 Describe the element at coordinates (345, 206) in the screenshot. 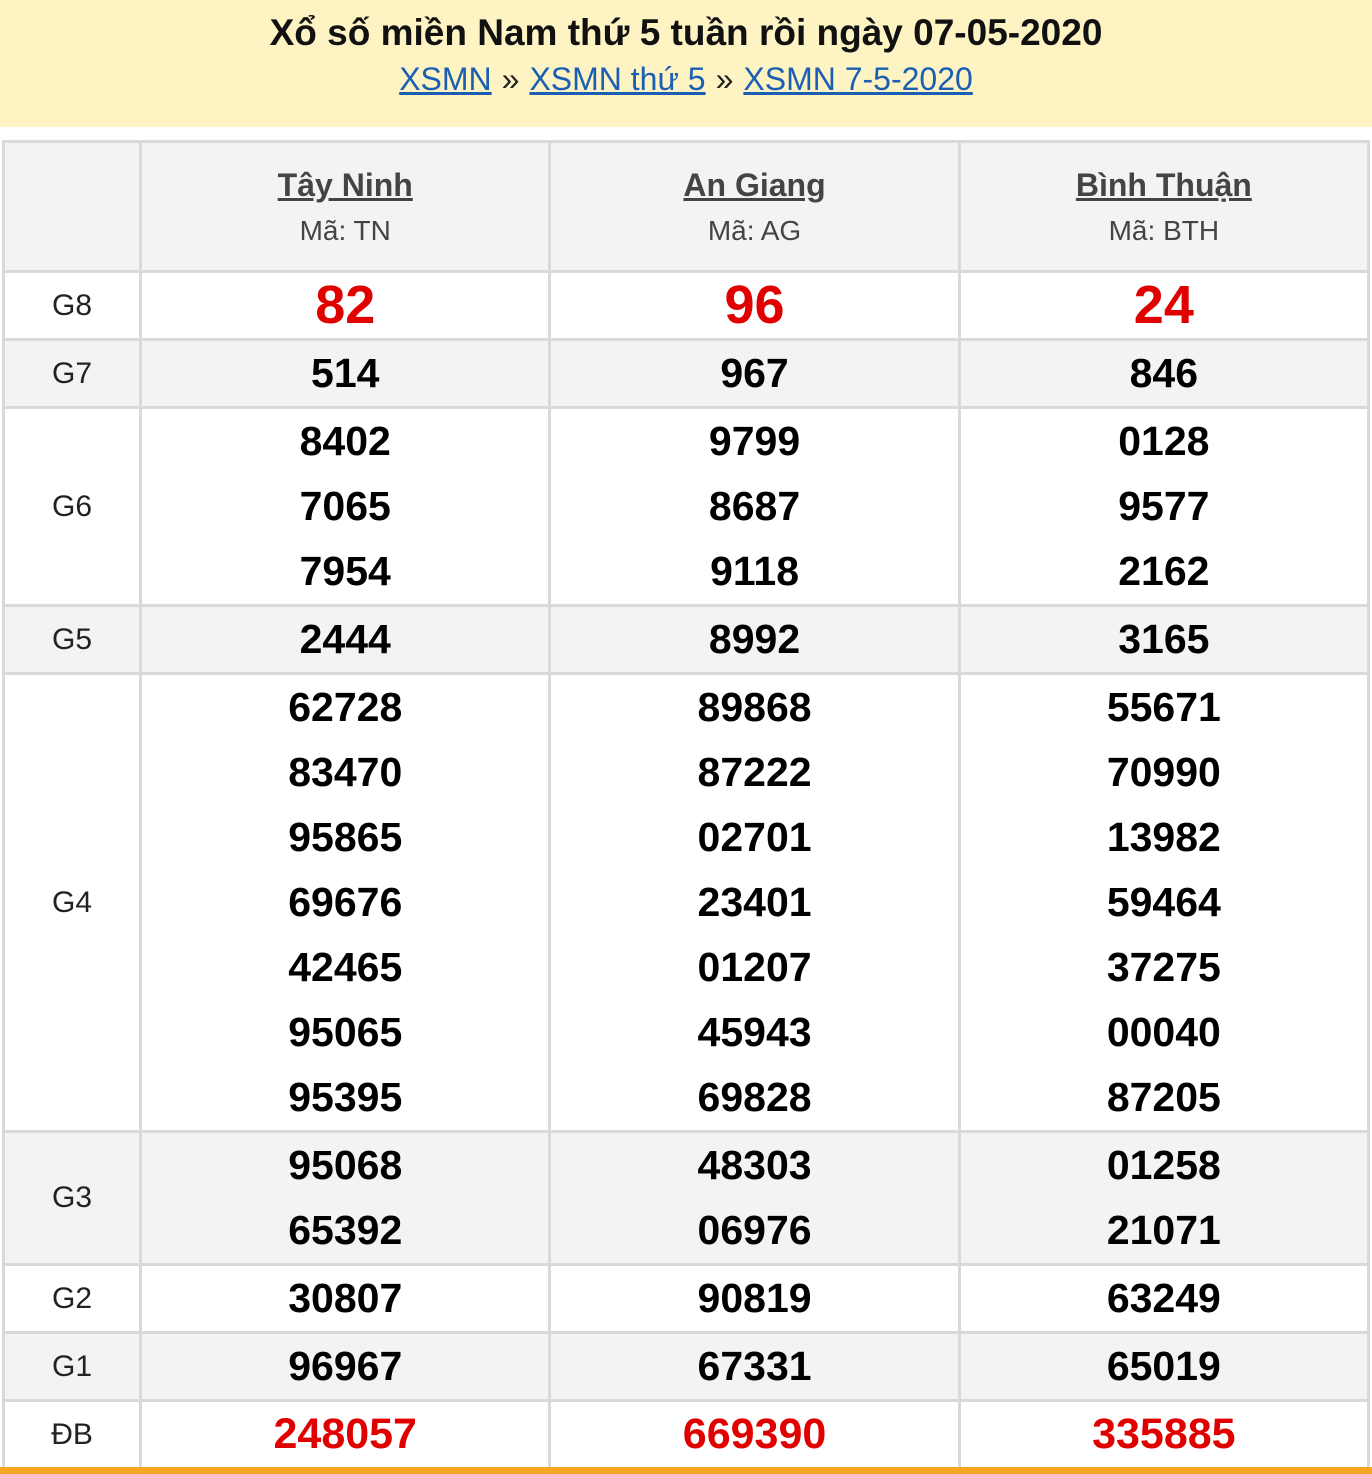

I see `province-header: Tây Ninh Mã: TN` at that location.